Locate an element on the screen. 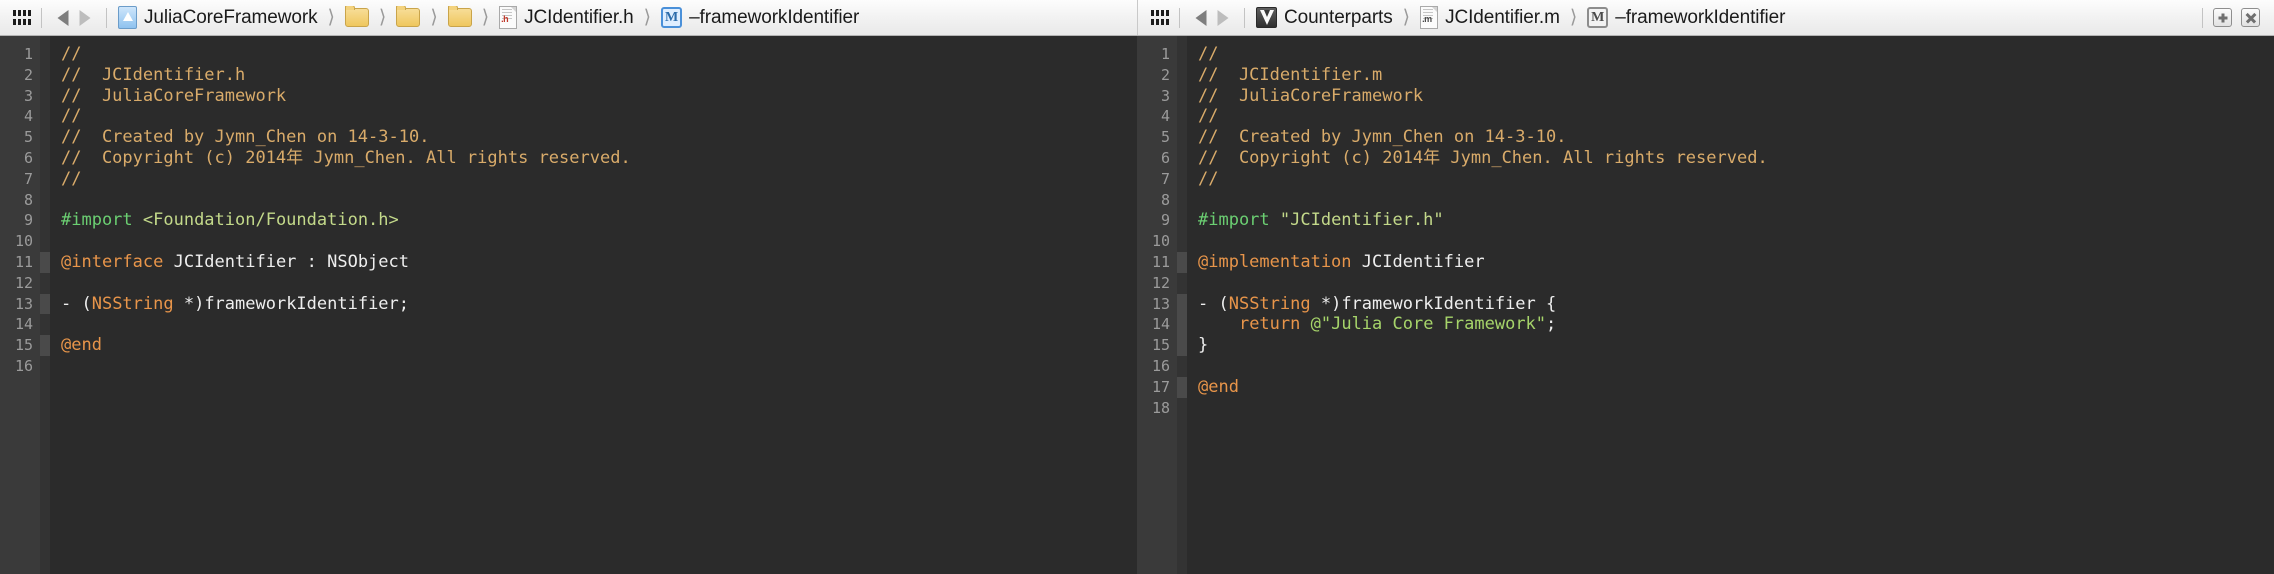 The width and height of the screenshot is (2274, 574). breadcrumb-item-counterparts: Counterparts is located at coordinates (1324, 18).